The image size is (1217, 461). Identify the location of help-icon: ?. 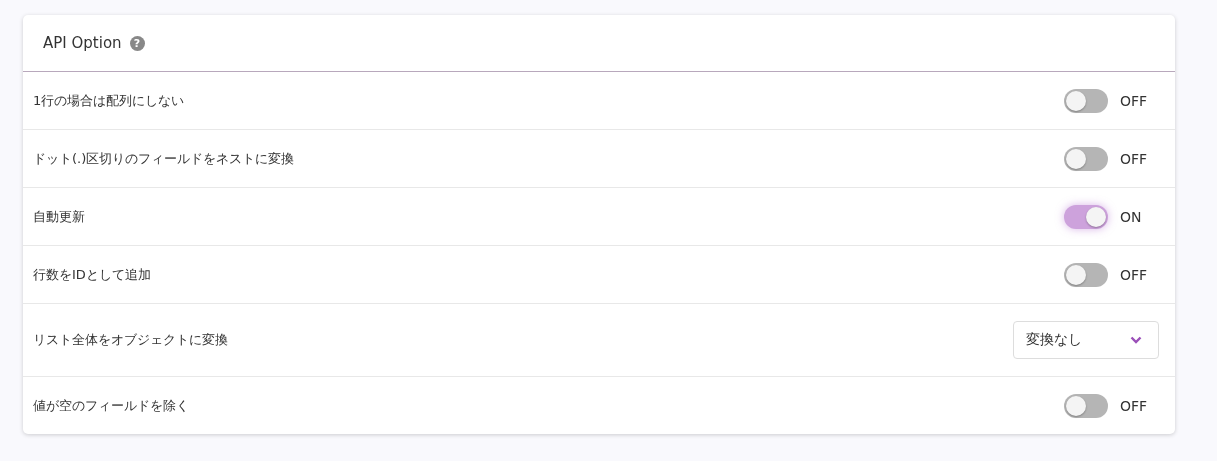
(137, 43).